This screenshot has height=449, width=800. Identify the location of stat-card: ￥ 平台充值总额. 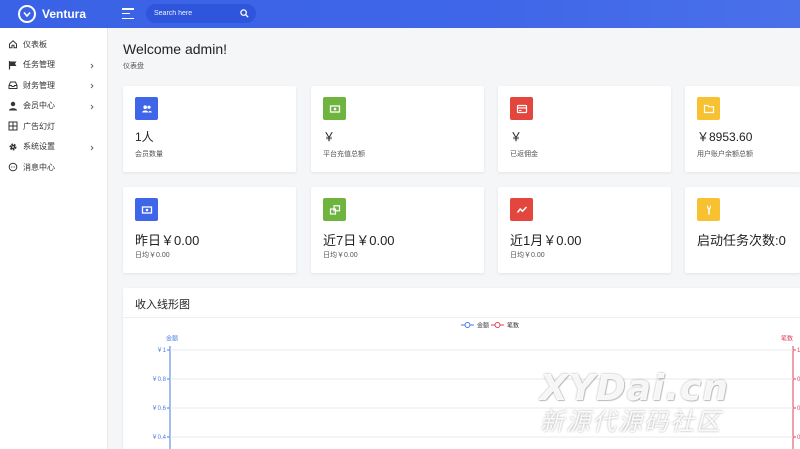
(397, 129).